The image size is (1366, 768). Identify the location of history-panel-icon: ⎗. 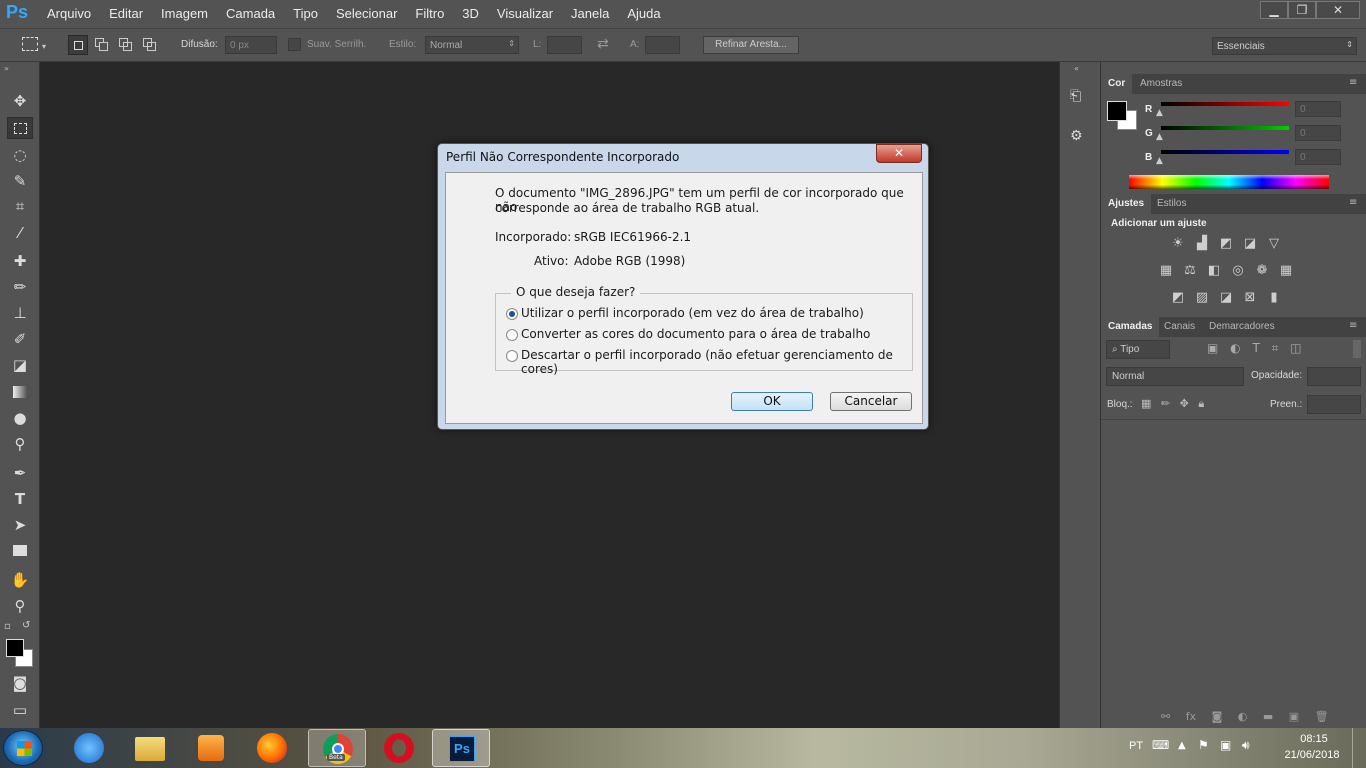
(1075, 96).